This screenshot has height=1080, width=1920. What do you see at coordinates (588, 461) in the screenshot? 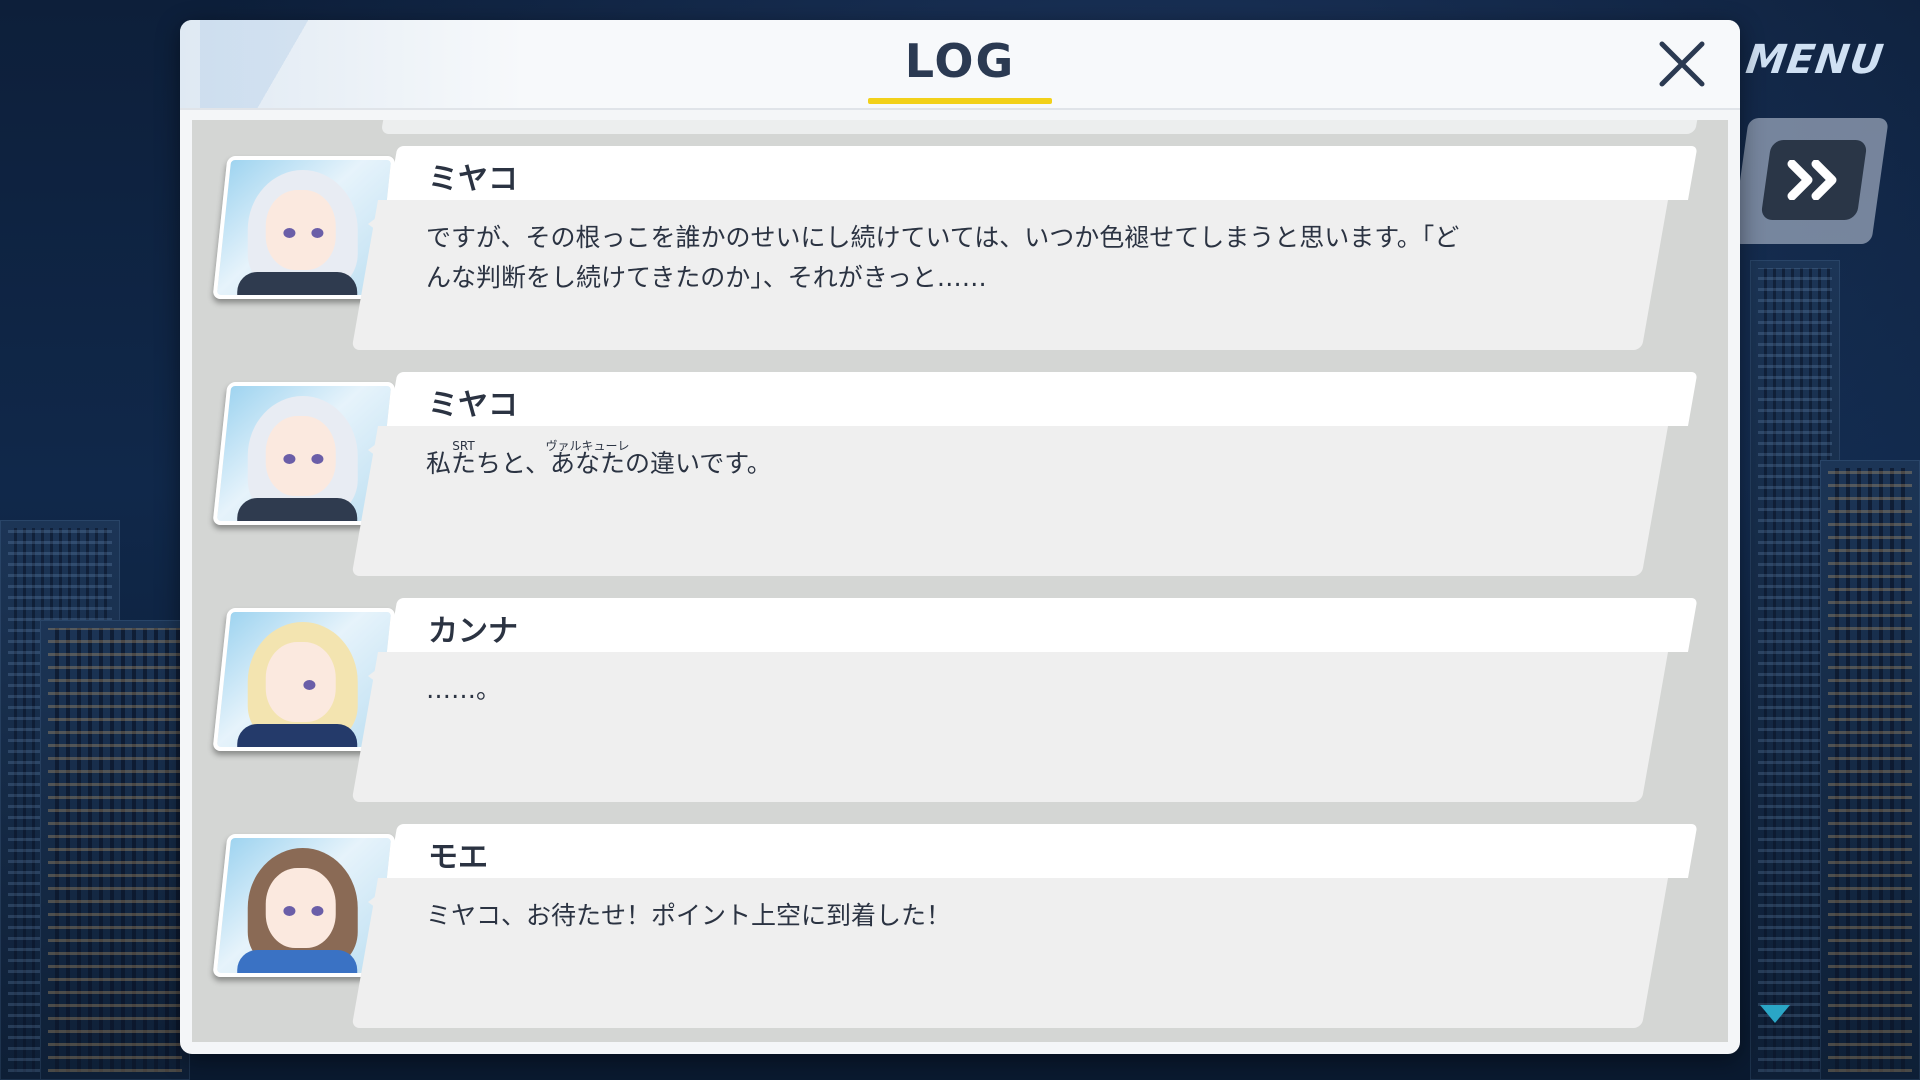
I see `ruby-word: ヴァルキューレ あなた` at bounding box center [588, 461].